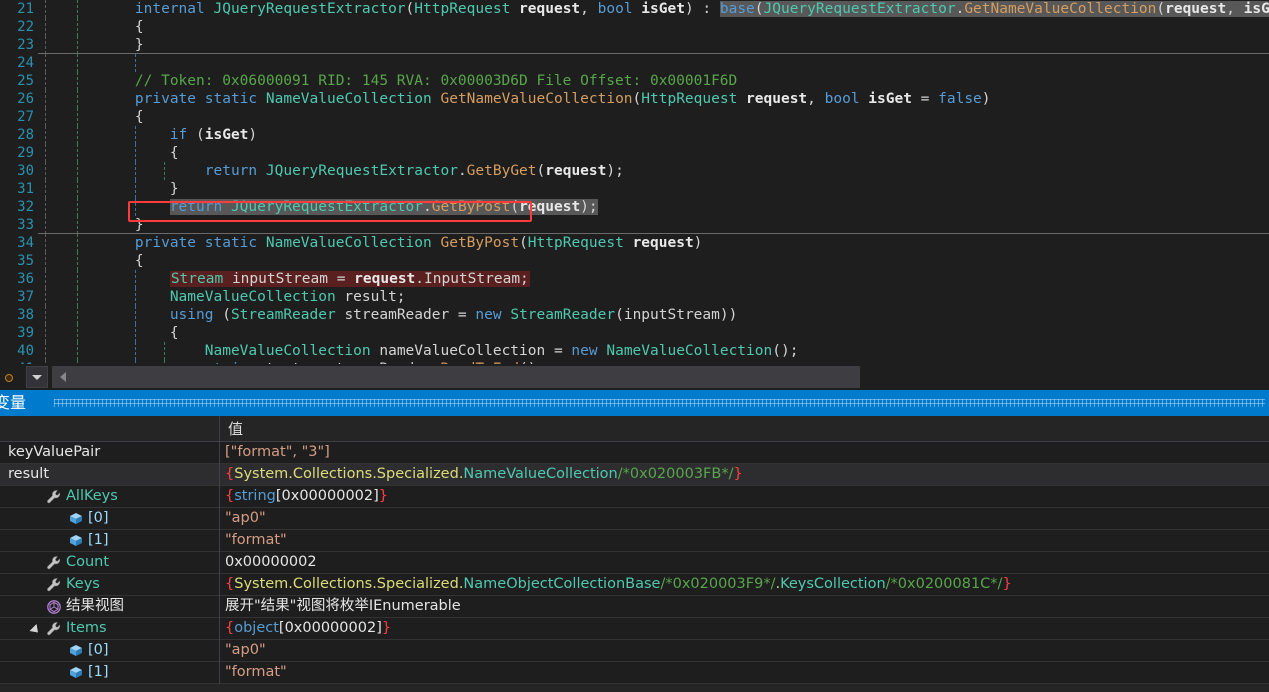 This screenshot has height=692, width=1269. I want to click on column-header-value: 值, so click(235, 429).